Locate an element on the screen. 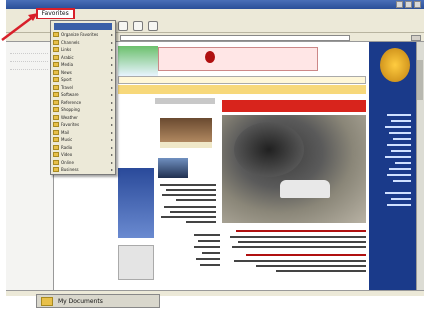 This screenshot has width=429, height=310. side-link-list is located at coordinates (136, 203).